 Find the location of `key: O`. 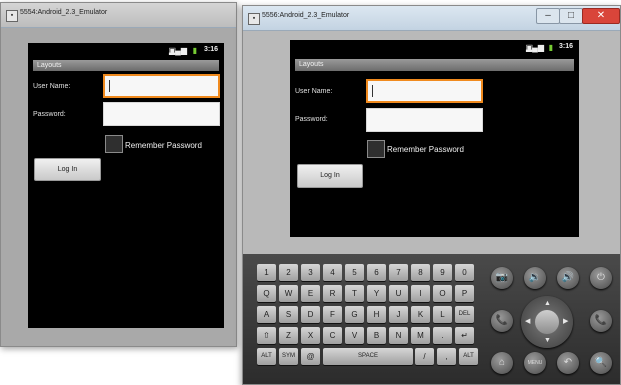

key: O is located at coordinates (442, 293).